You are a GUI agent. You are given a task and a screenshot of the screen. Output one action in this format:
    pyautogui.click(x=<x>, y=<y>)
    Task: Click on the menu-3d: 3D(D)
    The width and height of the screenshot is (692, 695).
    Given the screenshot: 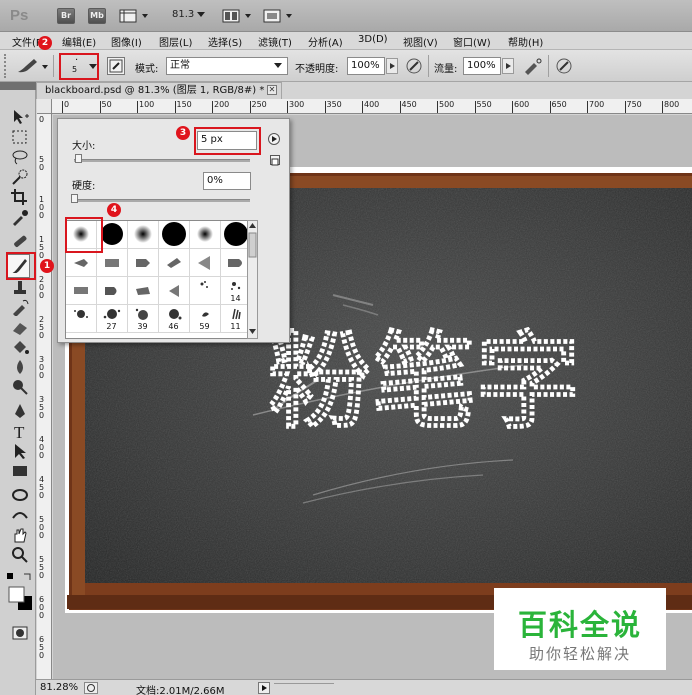 What is the action you would take?
    pyautogui.click(x=373, y=39)
    